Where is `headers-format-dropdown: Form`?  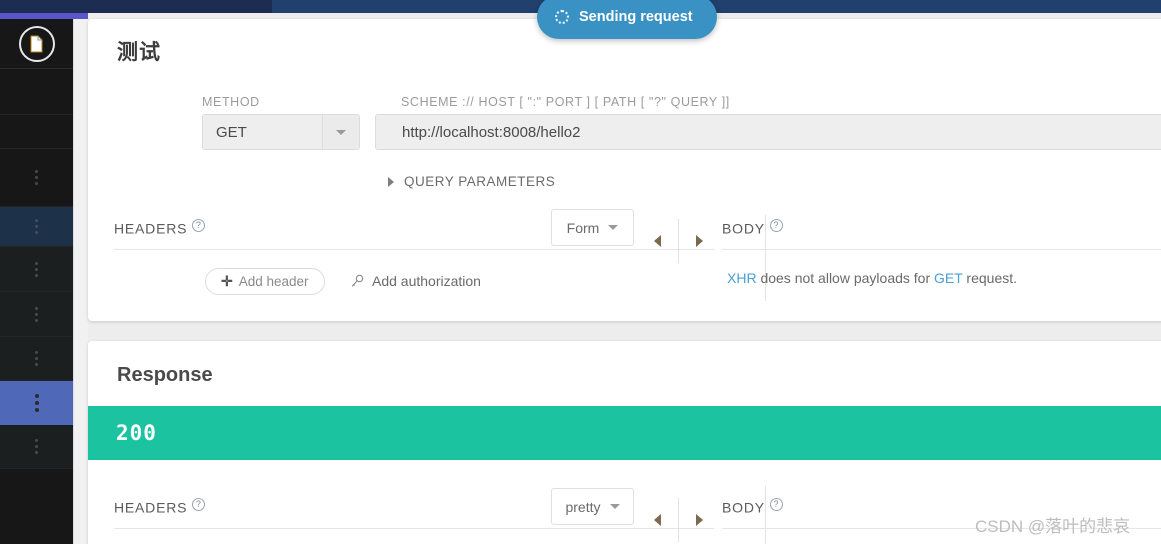 headers-format-dropdown: Form is located at coordinates (592, 227).